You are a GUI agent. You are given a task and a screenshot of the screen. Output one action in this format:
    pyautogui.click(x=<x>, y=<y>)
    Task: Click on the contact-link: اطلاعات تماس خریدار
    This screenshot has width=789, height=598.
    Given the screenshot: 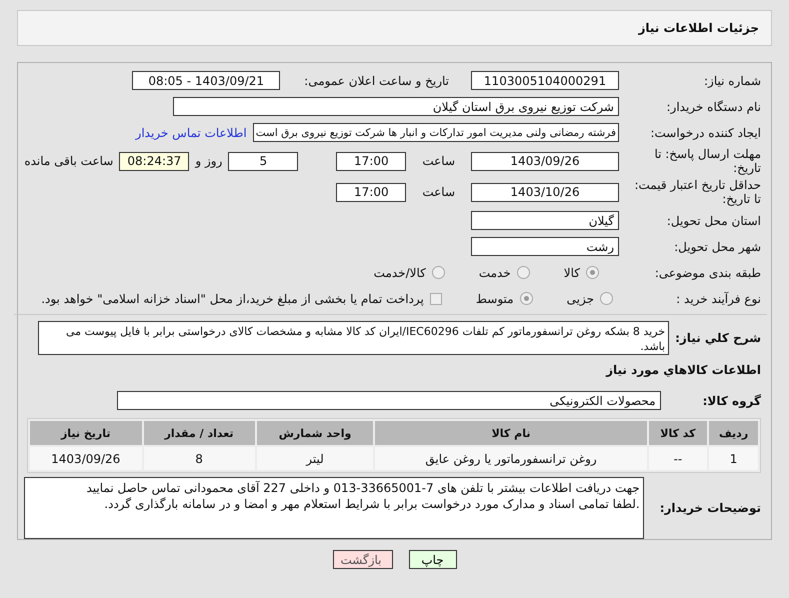 What is the action you would take?
    pyautogui.click(x=191, y=133)
    